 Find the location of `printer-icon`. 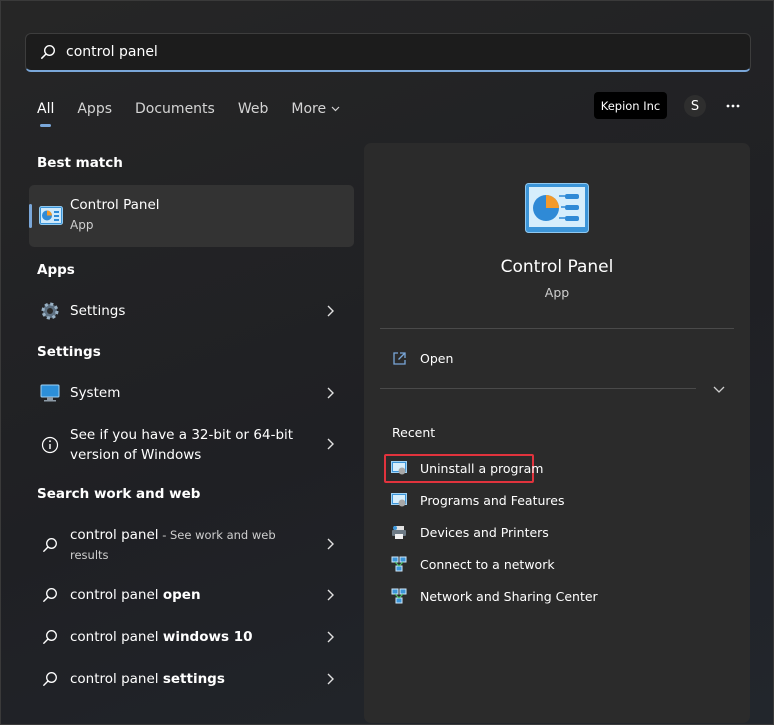

printer-icon is located at coordinates (399, 532).